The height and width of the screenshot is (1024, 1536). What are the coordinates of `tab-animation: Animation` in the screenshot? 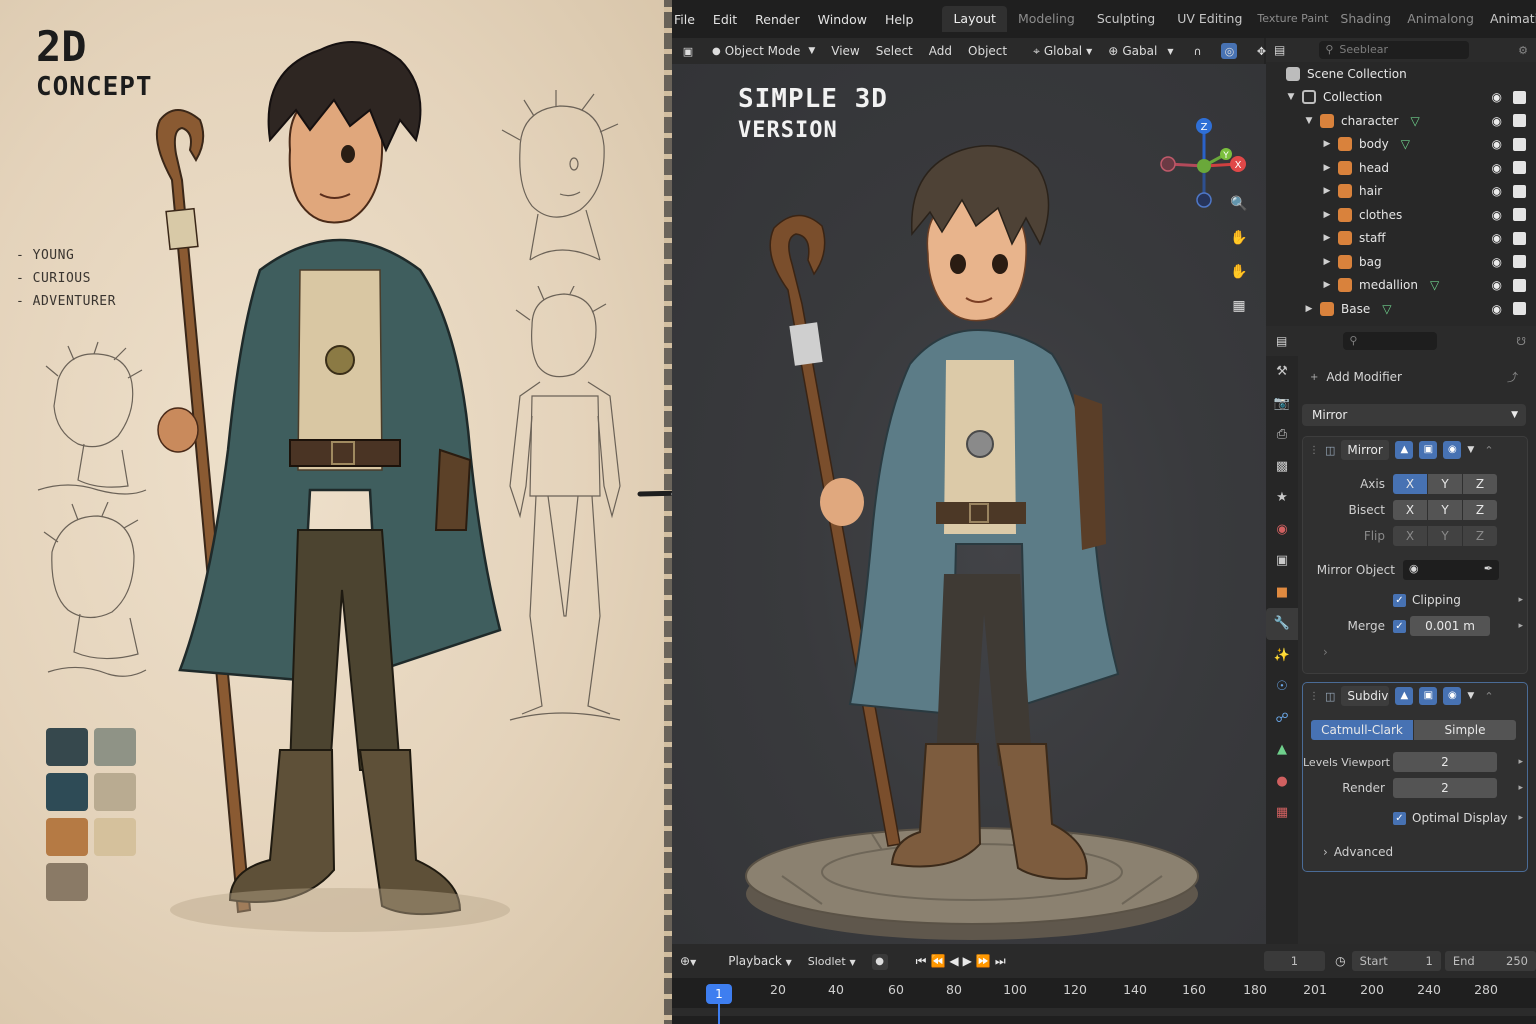 It's located at (1509, 19).